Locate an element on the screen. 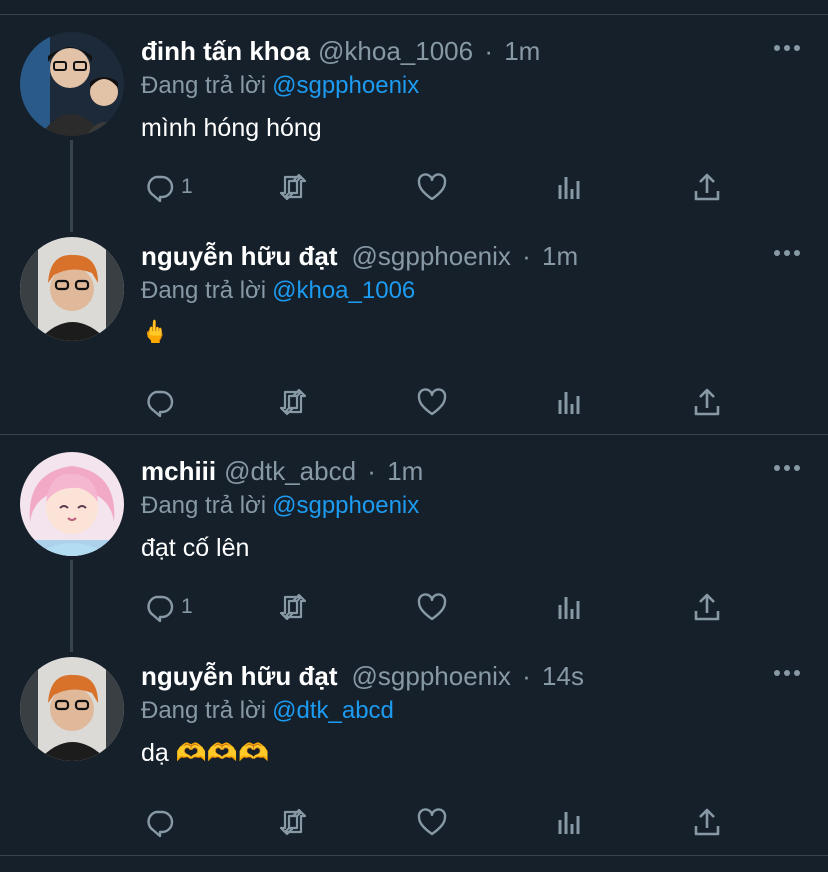  mention-link: @khoa_1006 is located at coordinates (343, 290).